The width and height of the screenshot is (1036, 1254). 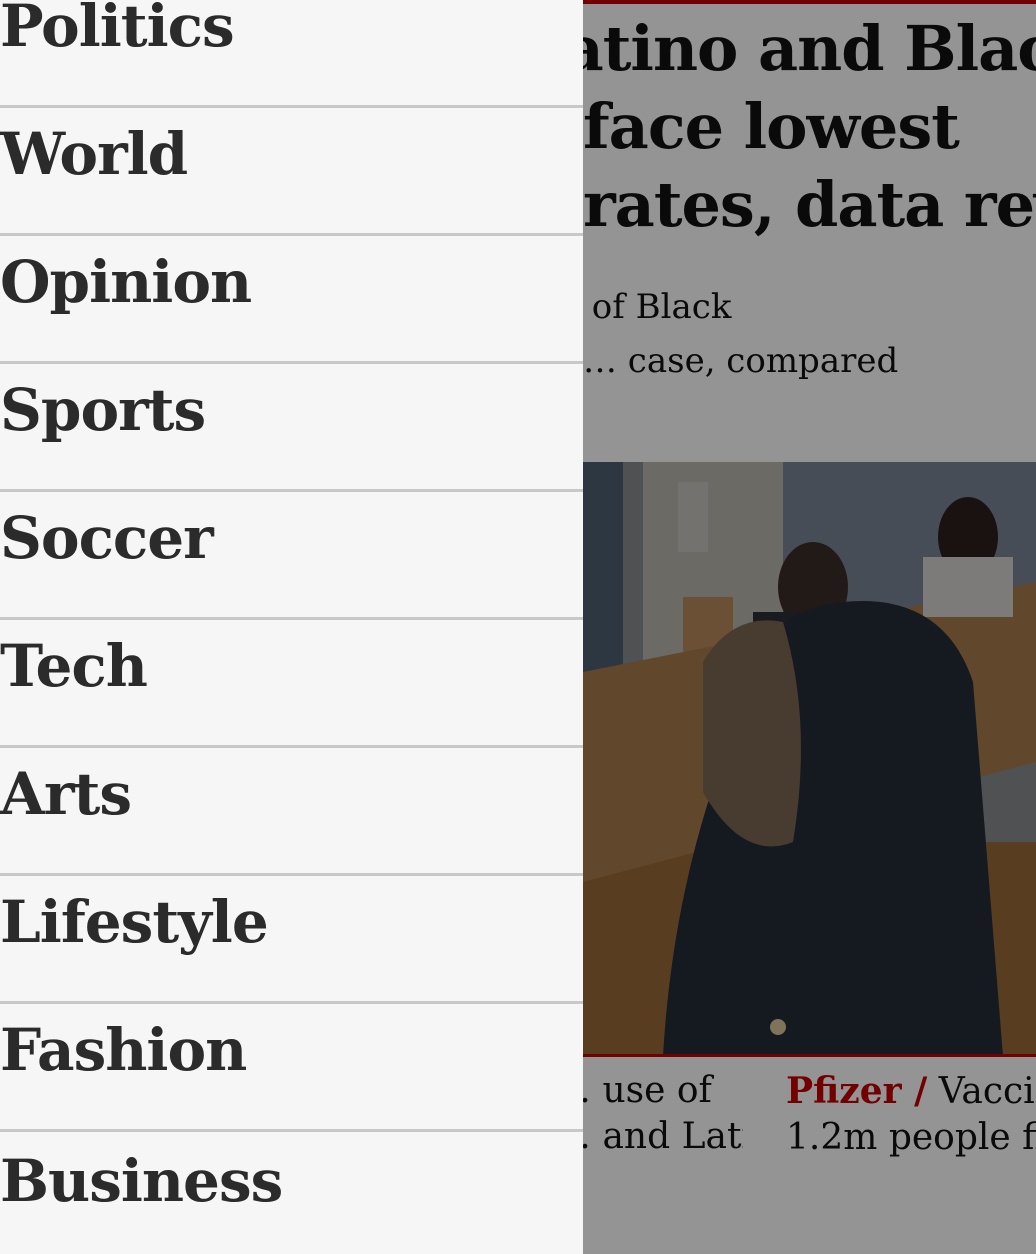 I want to click on nav-item-label: Fashion, so click(x=123, y=1050).